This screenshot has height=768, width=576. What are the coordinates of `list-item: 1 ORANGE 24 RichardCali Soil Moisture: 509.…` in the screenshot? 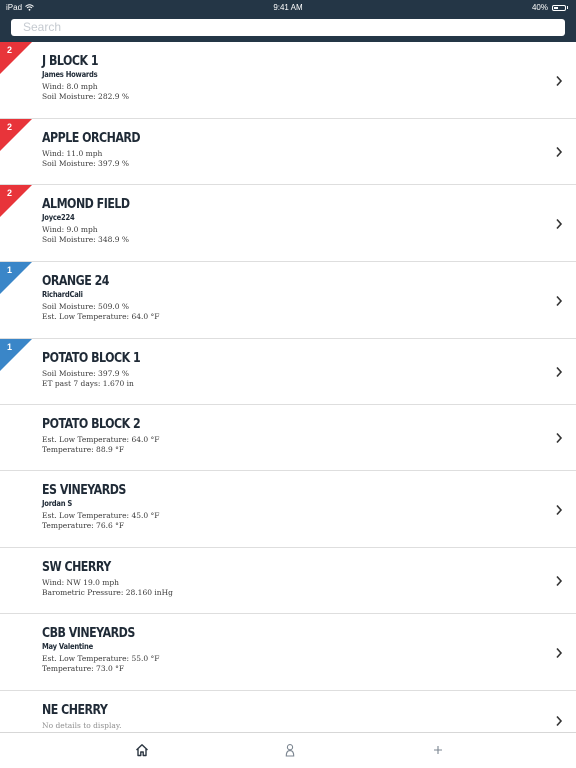 It's located at (288, 300).